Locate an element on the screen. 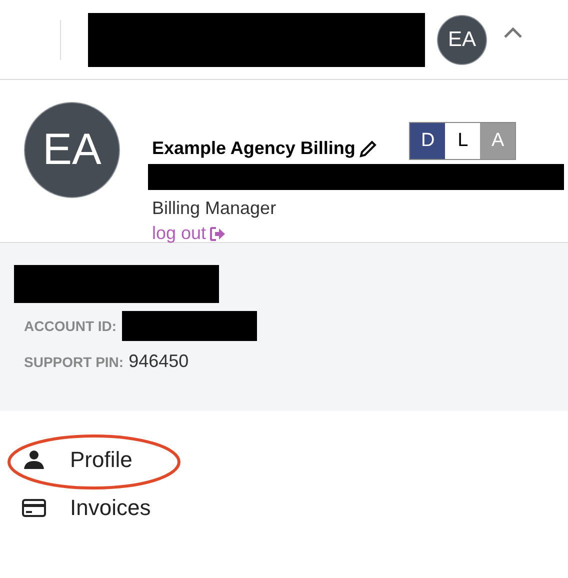 This screenshot has height=578, width=568. credit-card-icon is located at coordinates (34, 508).